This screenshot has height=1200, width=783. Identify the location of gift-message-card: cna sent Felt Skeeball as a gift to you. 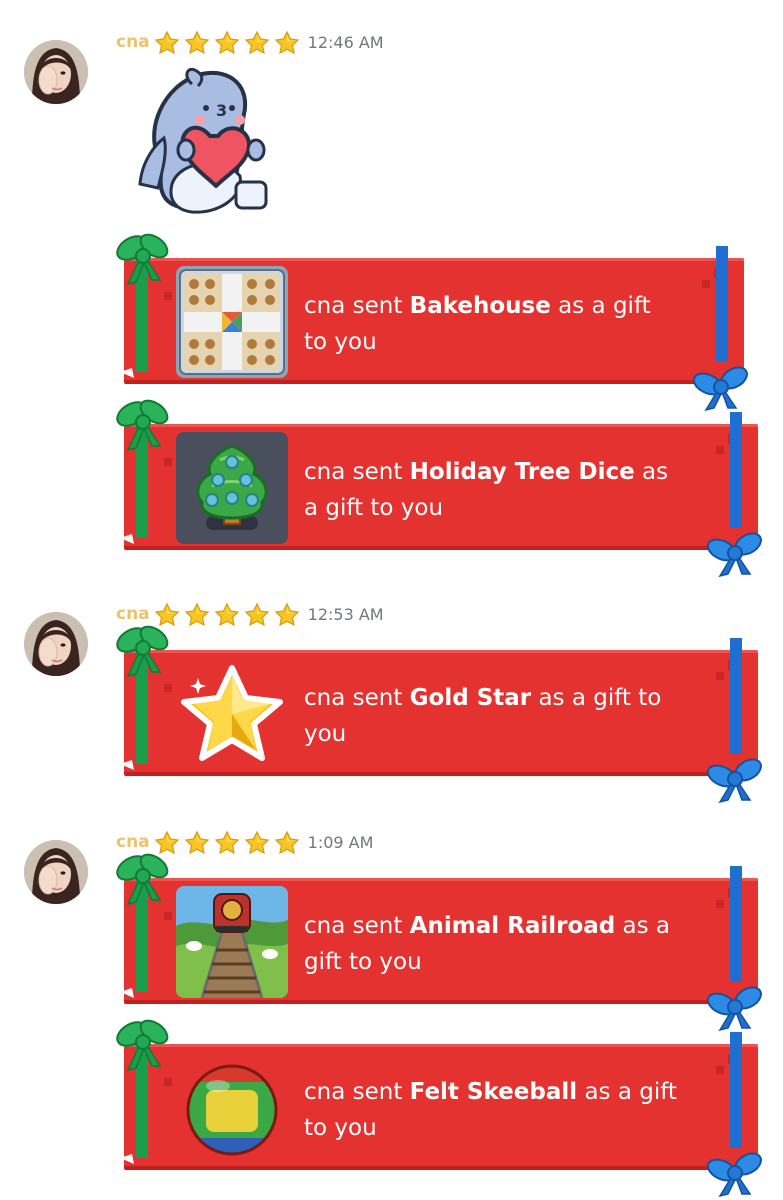
(440, 1106).